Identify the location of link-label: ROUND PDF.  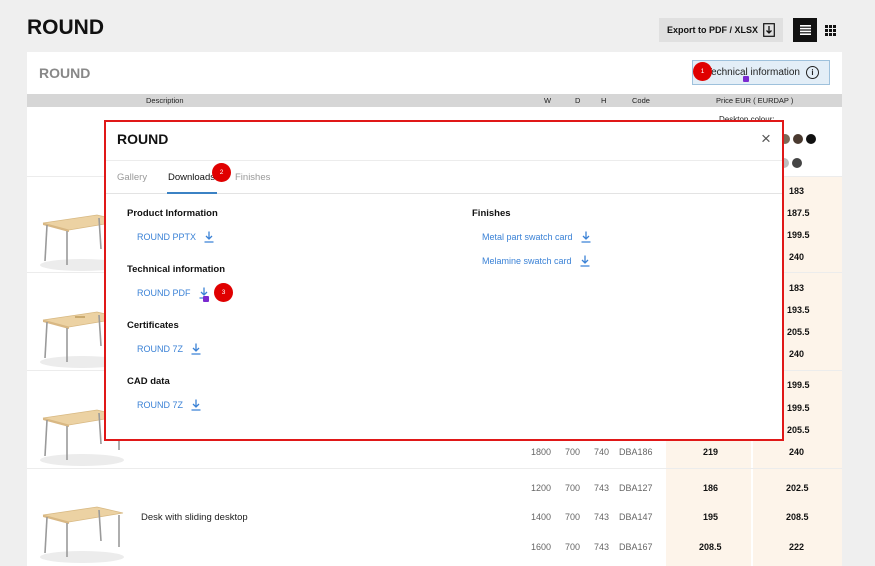
(164, 293).